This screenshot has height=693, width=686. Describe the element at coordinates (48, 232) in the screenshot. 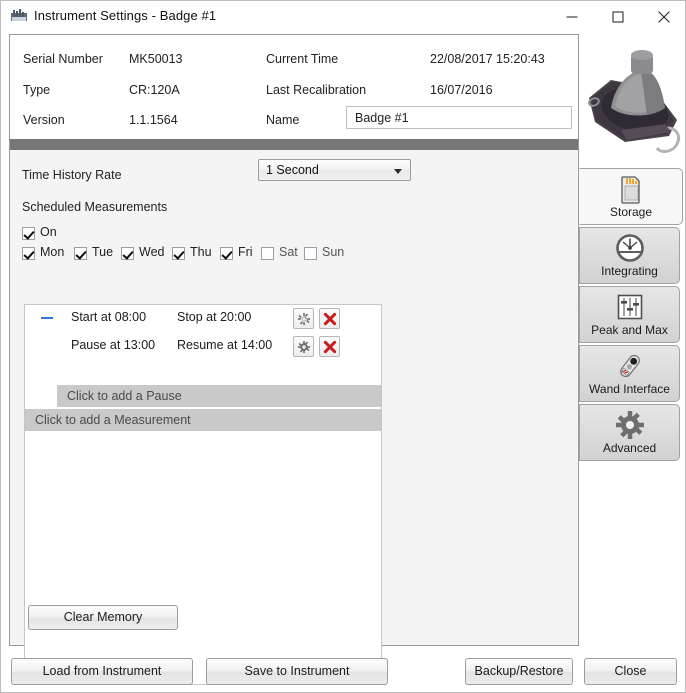

I see `schedule-on-label: On` at that location.